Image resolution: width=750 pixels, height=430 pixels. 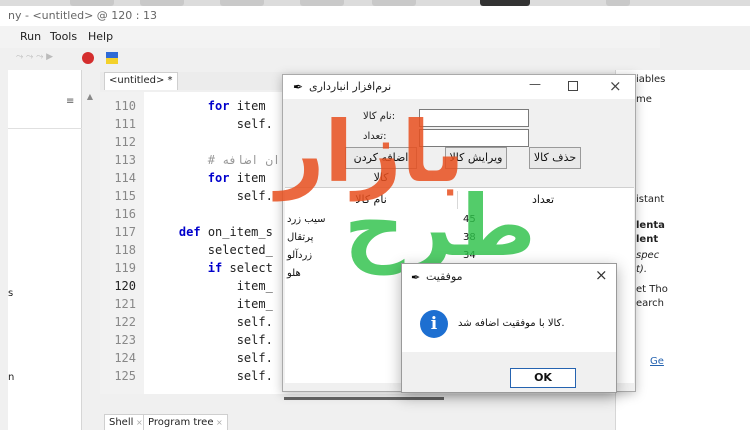 I want to click on maximize-icon, so click(x=573, y=86).